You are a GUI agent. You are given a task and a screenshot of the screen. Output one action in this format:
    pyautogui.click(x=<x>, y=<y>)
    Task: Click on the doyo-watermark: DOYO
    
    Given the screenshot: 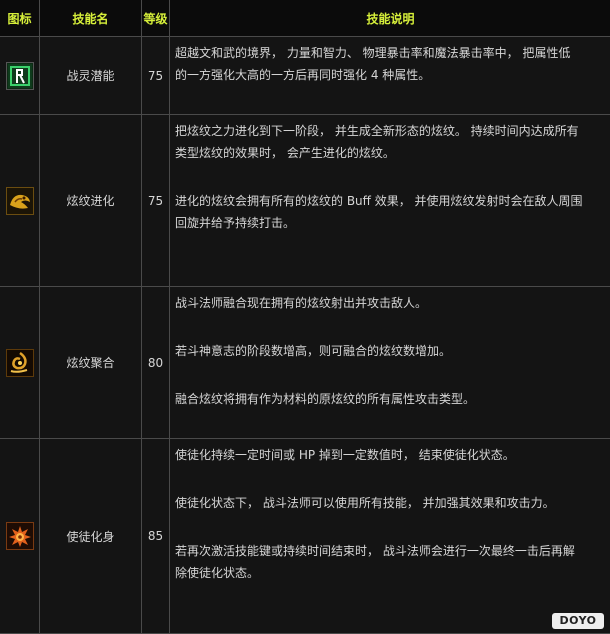 What is the action you would take?
    pyautogui.click(x=578, y=621)
    